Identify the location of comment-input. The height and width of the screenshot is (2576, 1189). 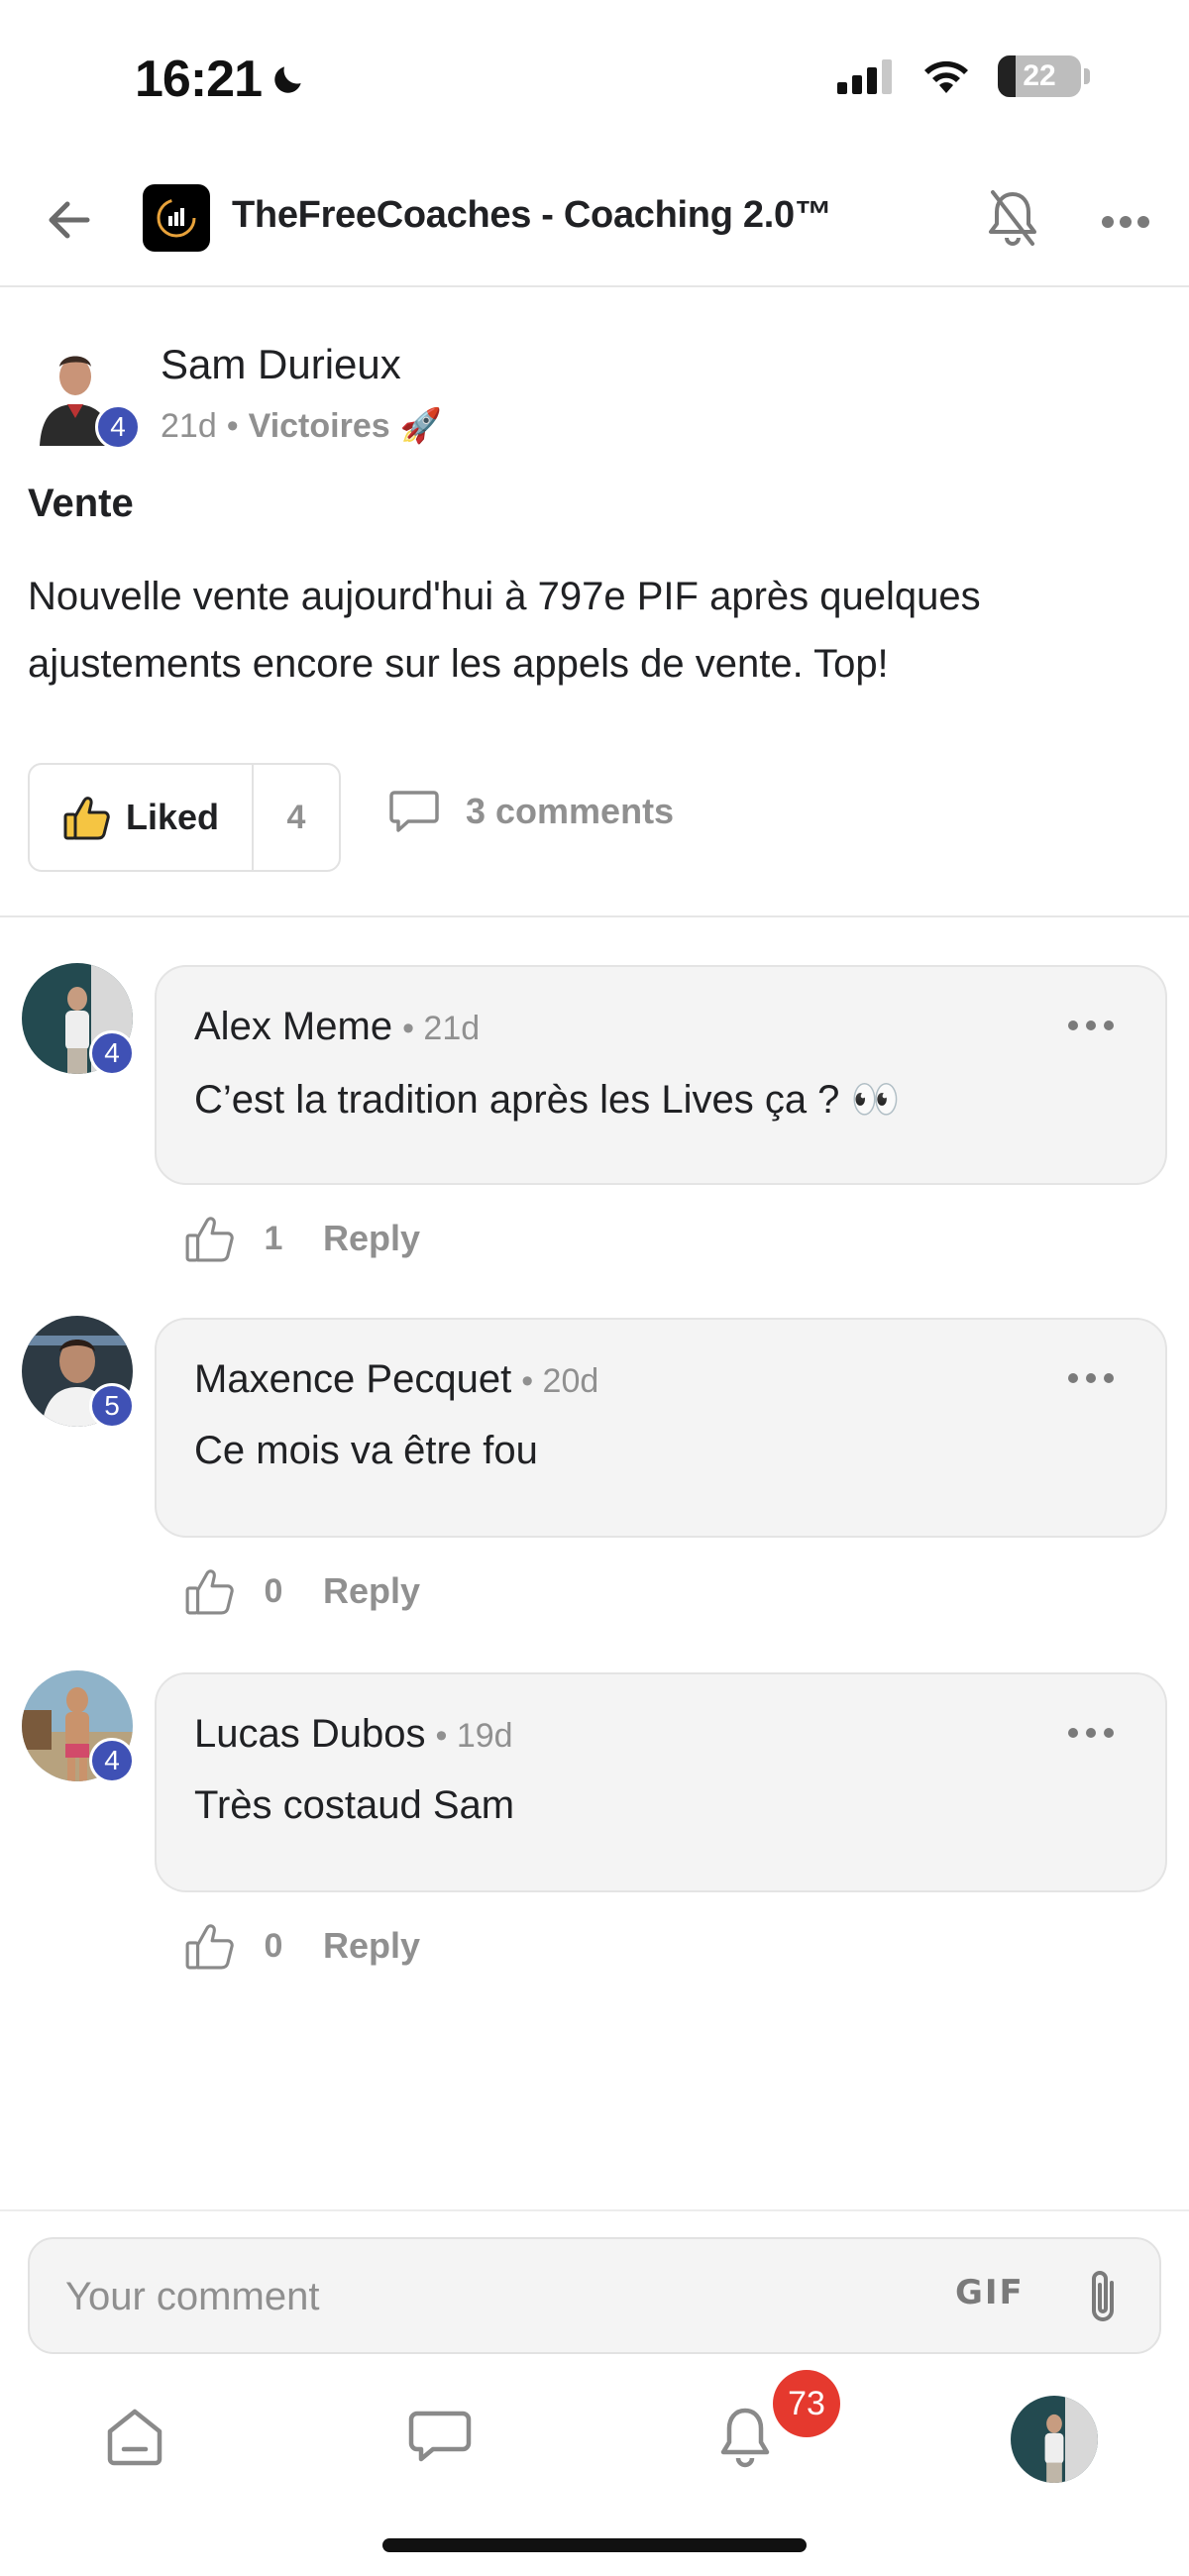
(492, 2296).